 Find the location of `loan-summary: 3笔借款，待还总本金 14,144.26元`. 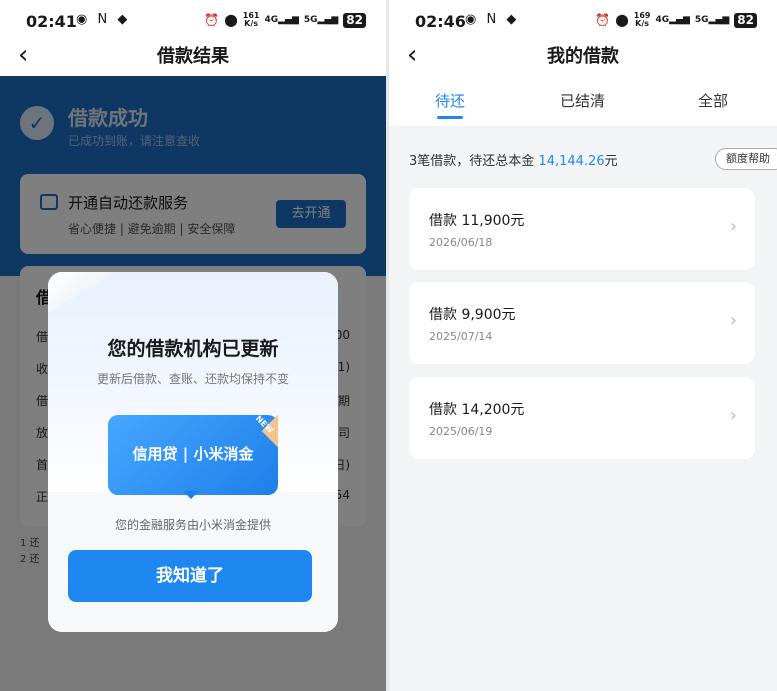

loan-summary: 3笔借款，待还总本金 14,144.26元 is located at coordinates (513, 159).